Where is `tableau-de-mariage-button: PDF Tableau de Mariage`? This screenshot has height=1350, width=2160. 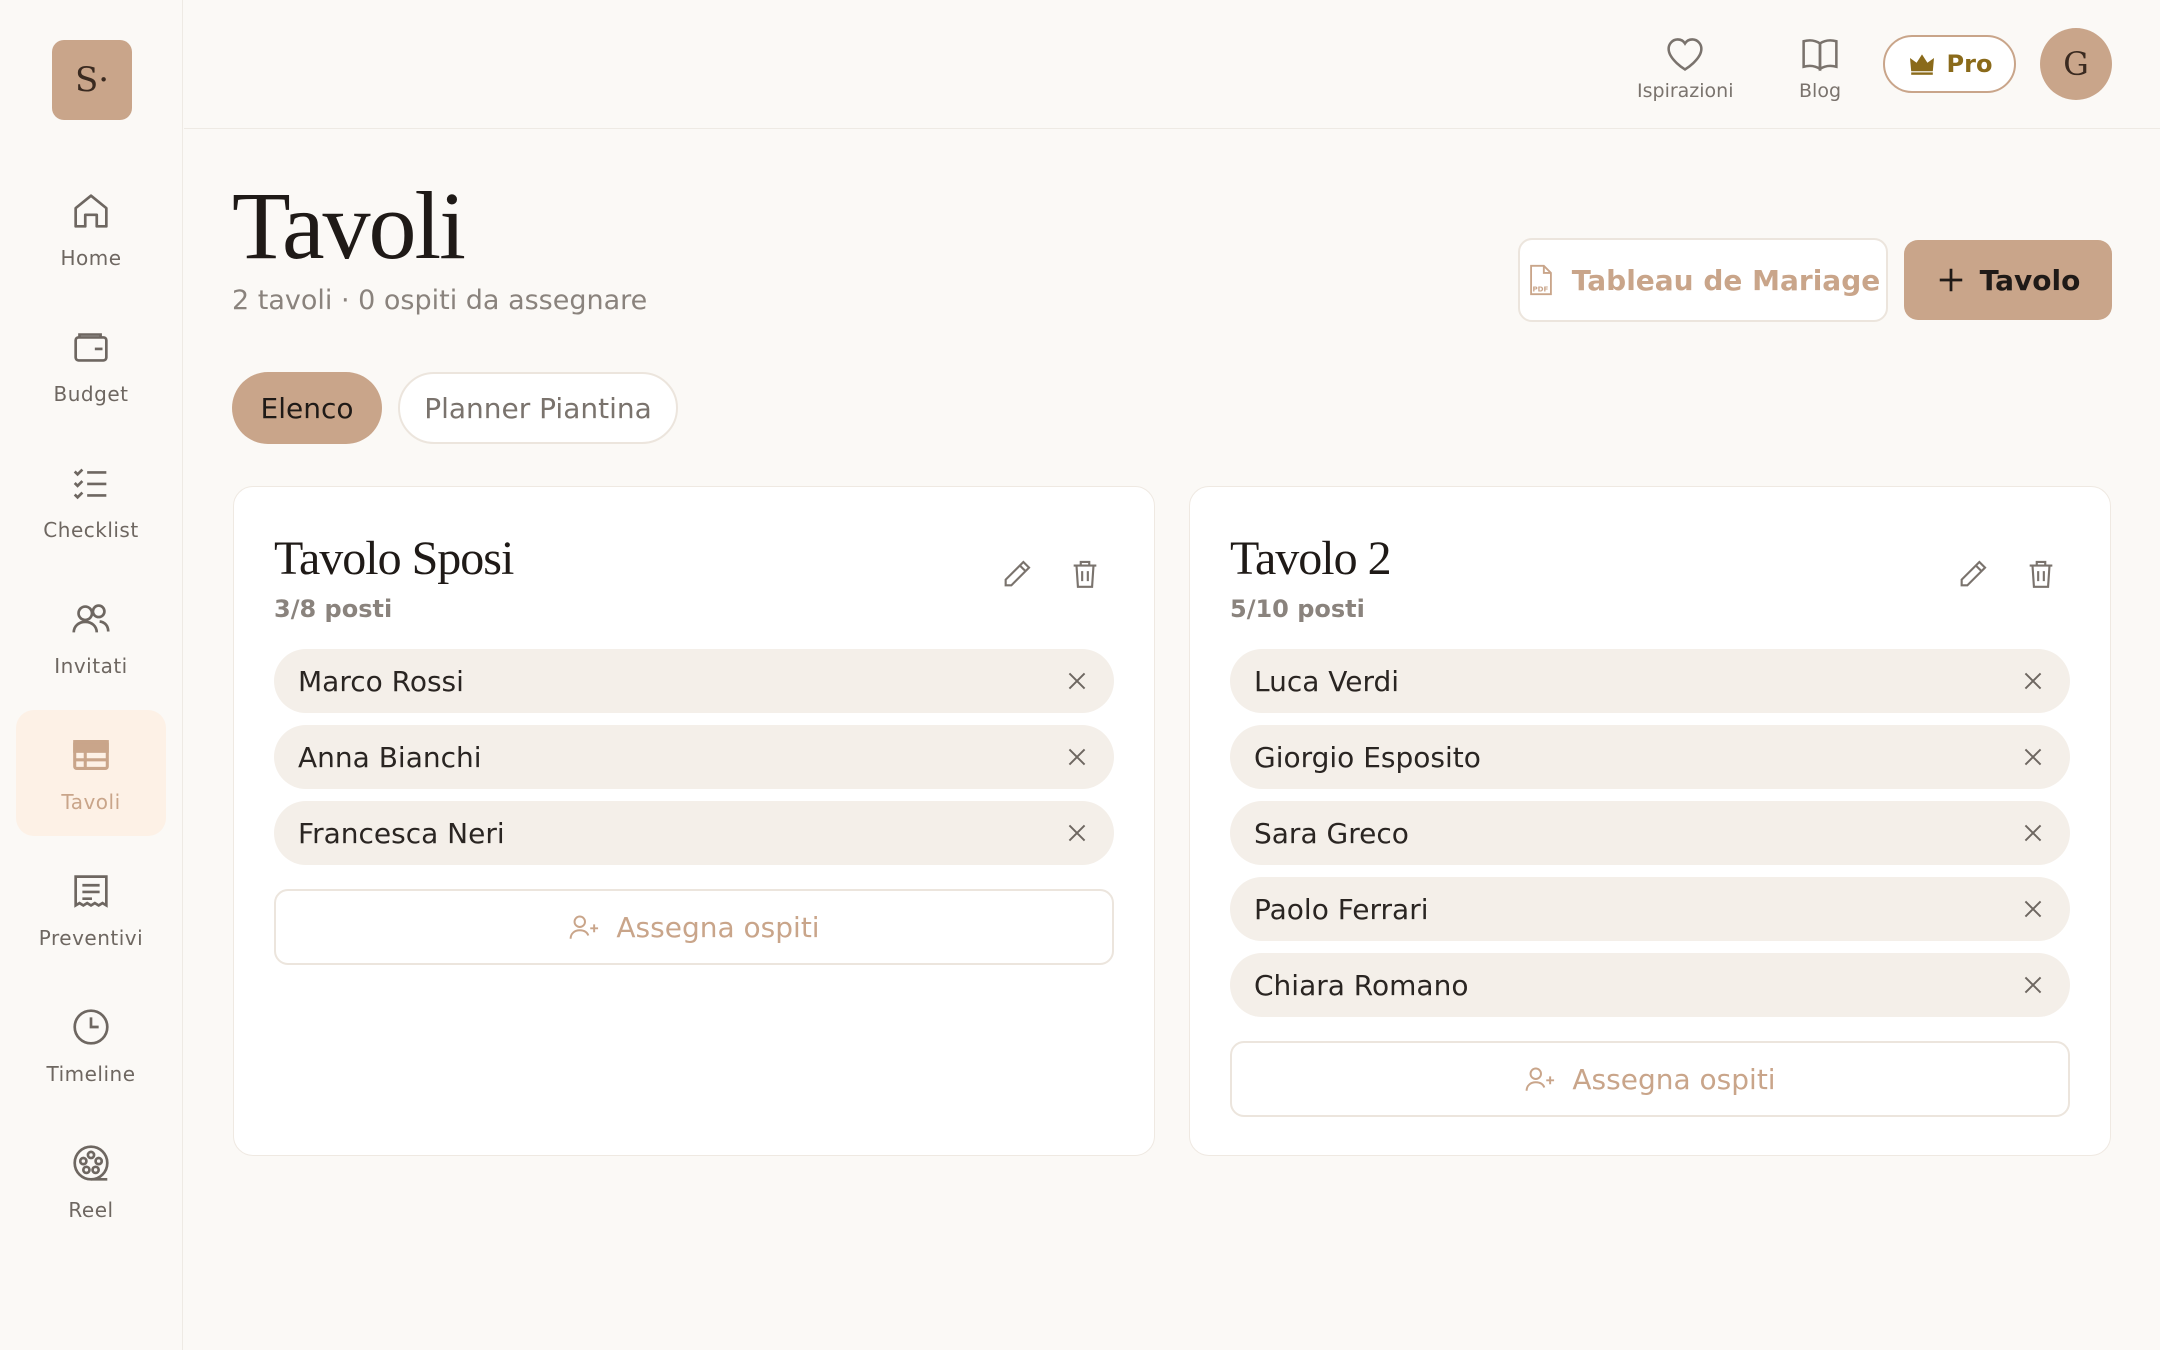 tableau-de-mariage-button: PDF Tableau de Mariage is located at coordinates (1703, 280).